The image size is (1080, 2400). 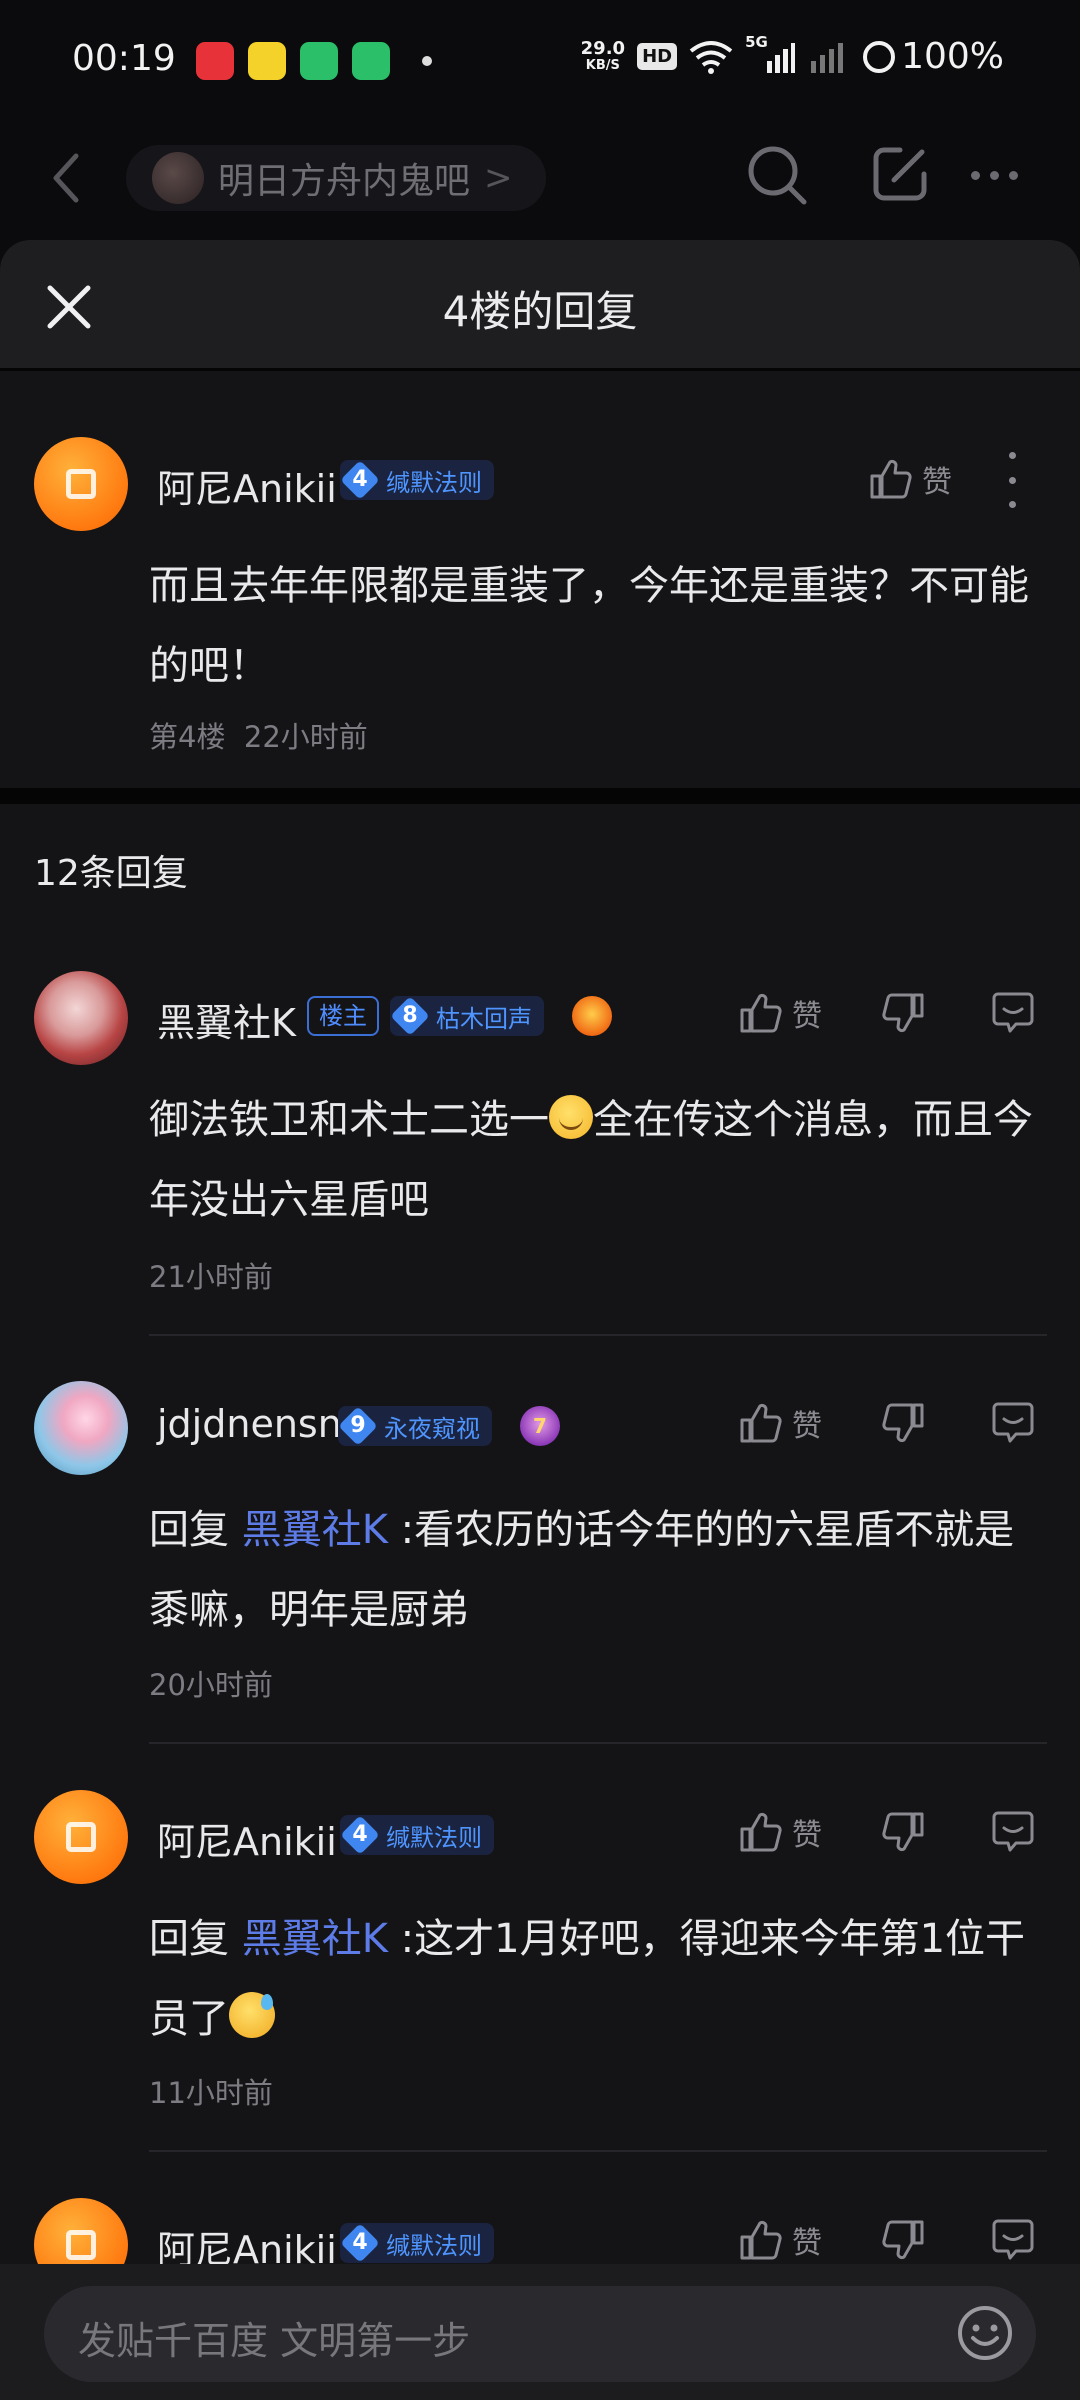 What do you see at coordinates (540, 1426) in the screenshot?
I see `level-emblem-icon: 7` at bounding box center [540, 1426].